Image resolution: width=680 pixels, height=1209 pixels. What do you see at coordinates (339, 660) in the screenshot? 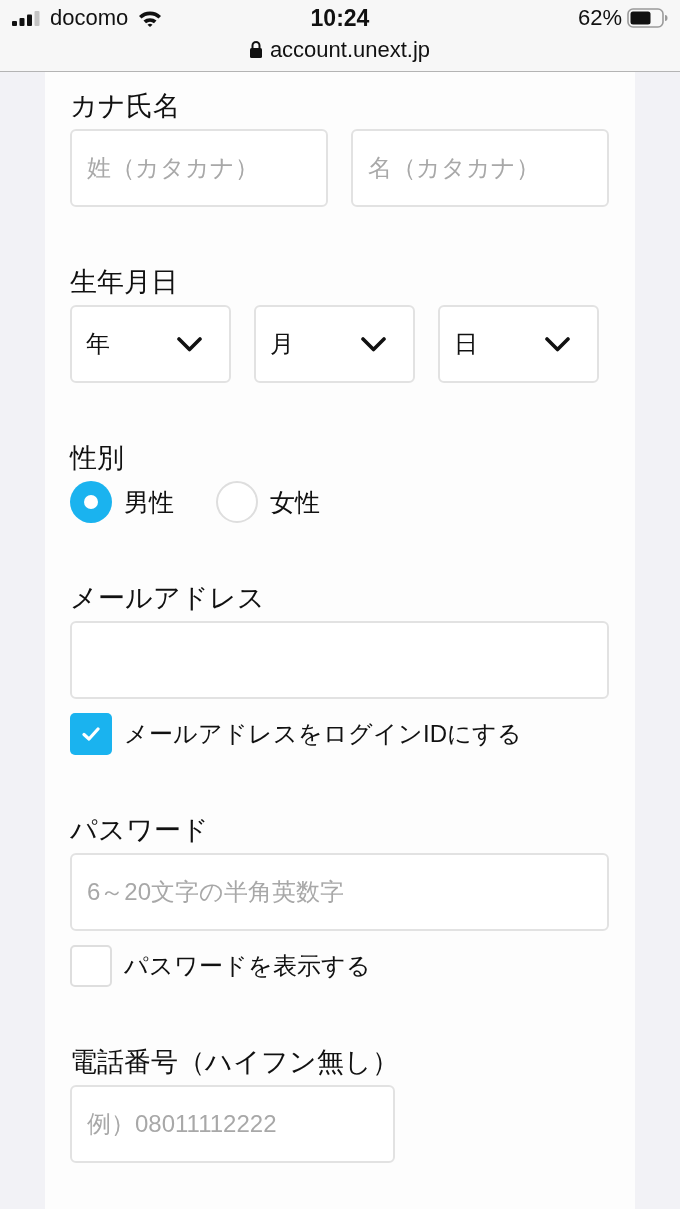
I see `text-input` at bounding box center [339, 660].